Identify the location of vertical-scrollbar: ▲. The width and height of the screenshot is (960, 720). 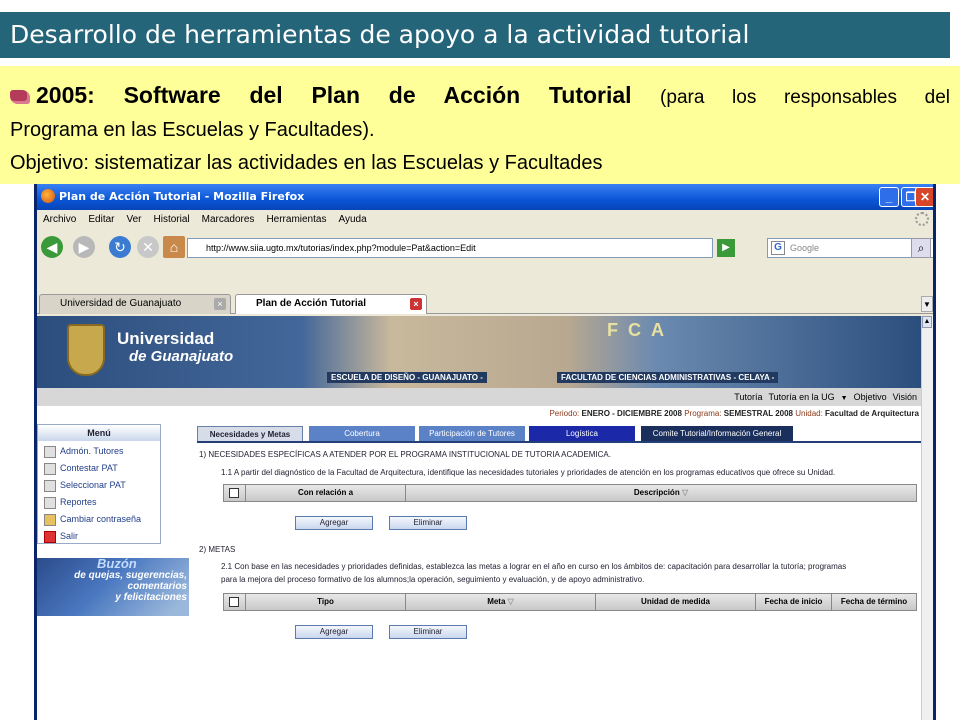
(927, 518).